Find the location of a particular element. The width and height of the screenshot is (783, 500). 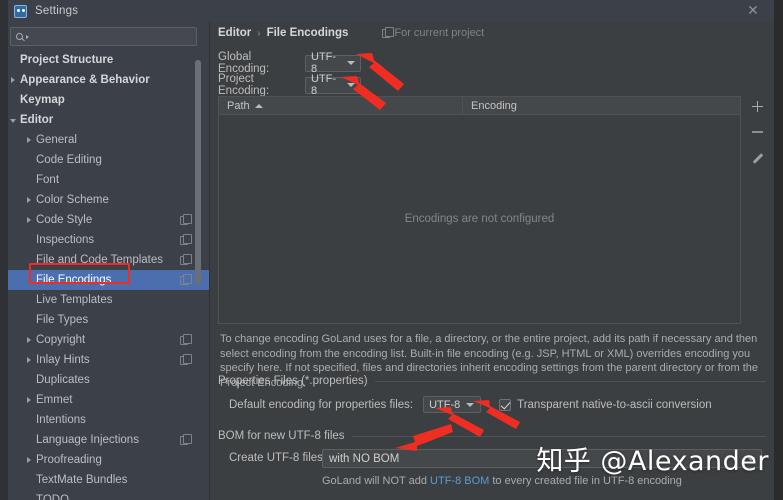

sidebar-item-label: Code Style is located at coordinates (64, 220).